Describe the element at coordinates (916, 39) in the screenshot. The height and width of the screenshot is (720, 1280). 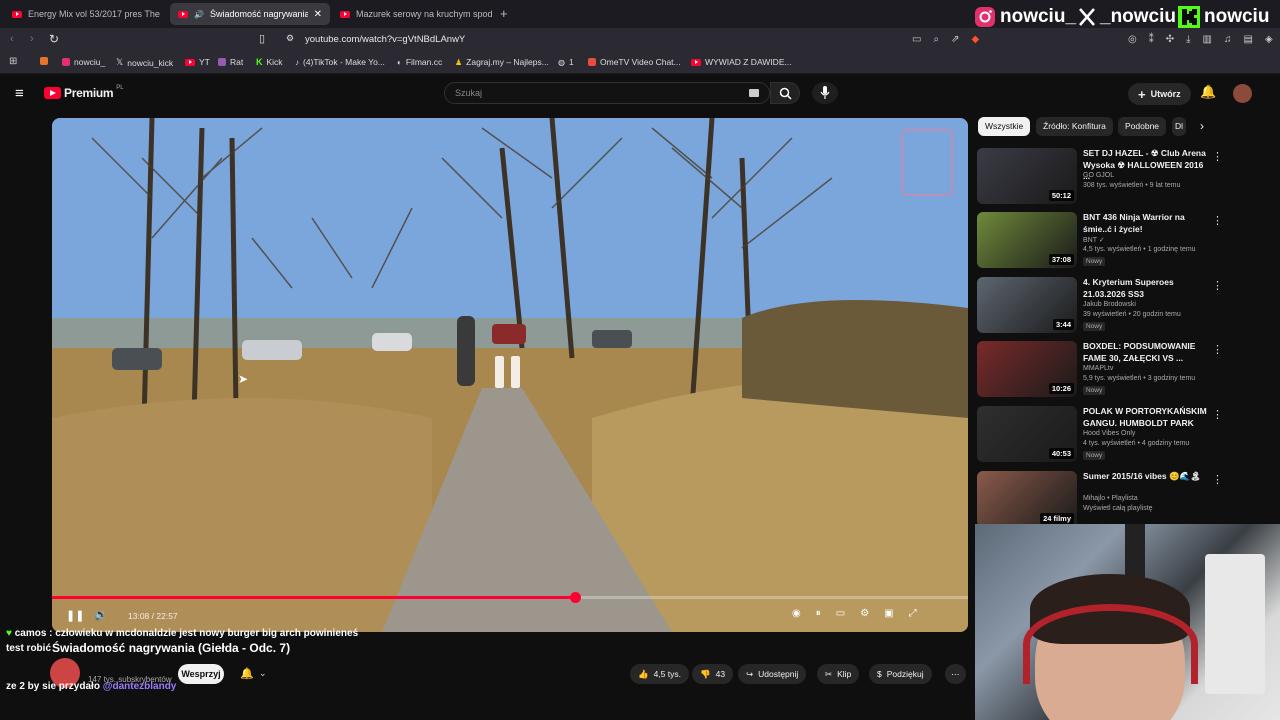
I see `cast-icon: ▭` at that location.